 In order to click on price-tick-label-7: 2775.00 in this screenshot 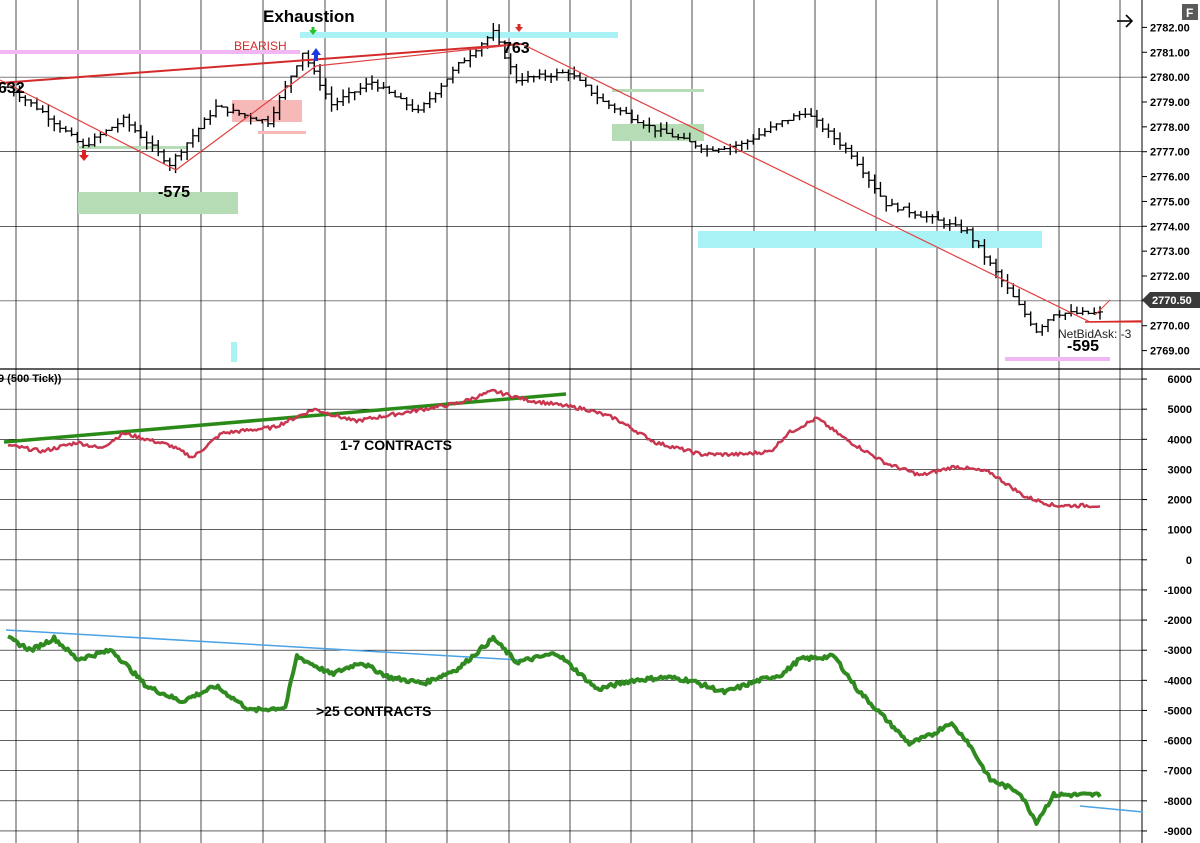, I will do `click(1170, 202)`.